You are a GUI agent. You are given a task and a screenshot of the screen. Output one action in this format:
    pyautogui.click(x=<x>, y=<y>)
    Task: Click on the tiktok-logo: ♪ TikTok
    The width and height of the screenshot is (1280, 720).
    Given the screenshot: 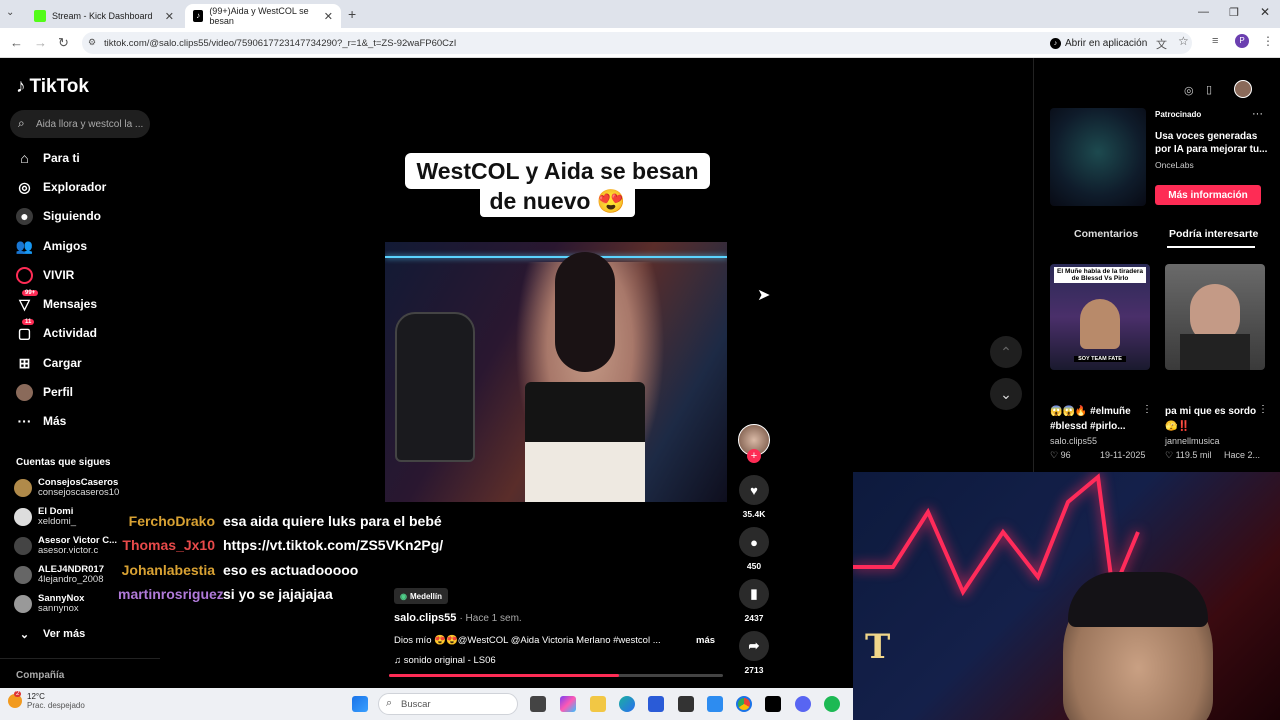 What is the action you would take?
    pyautogui.click(x=52, y=87)
    